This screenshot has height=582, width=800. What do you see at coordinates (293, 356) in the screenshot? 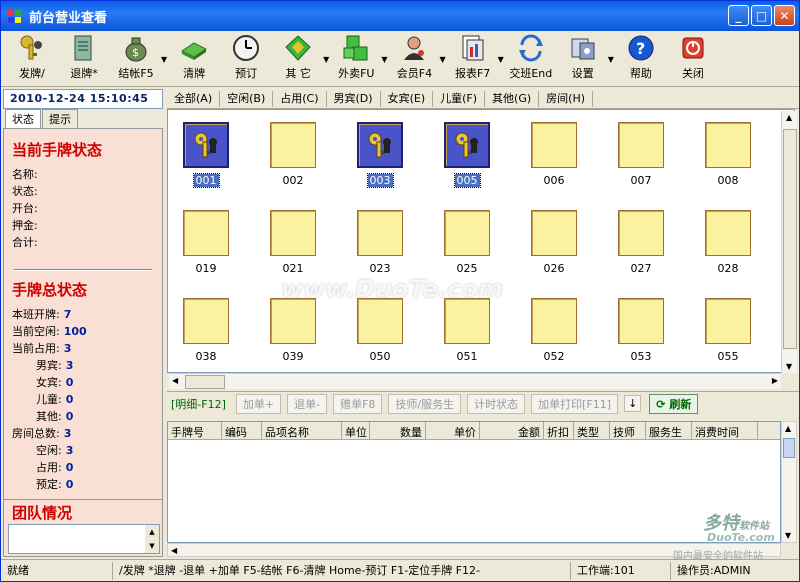
I see `card-number: 039` at bounding box center [293, 356].